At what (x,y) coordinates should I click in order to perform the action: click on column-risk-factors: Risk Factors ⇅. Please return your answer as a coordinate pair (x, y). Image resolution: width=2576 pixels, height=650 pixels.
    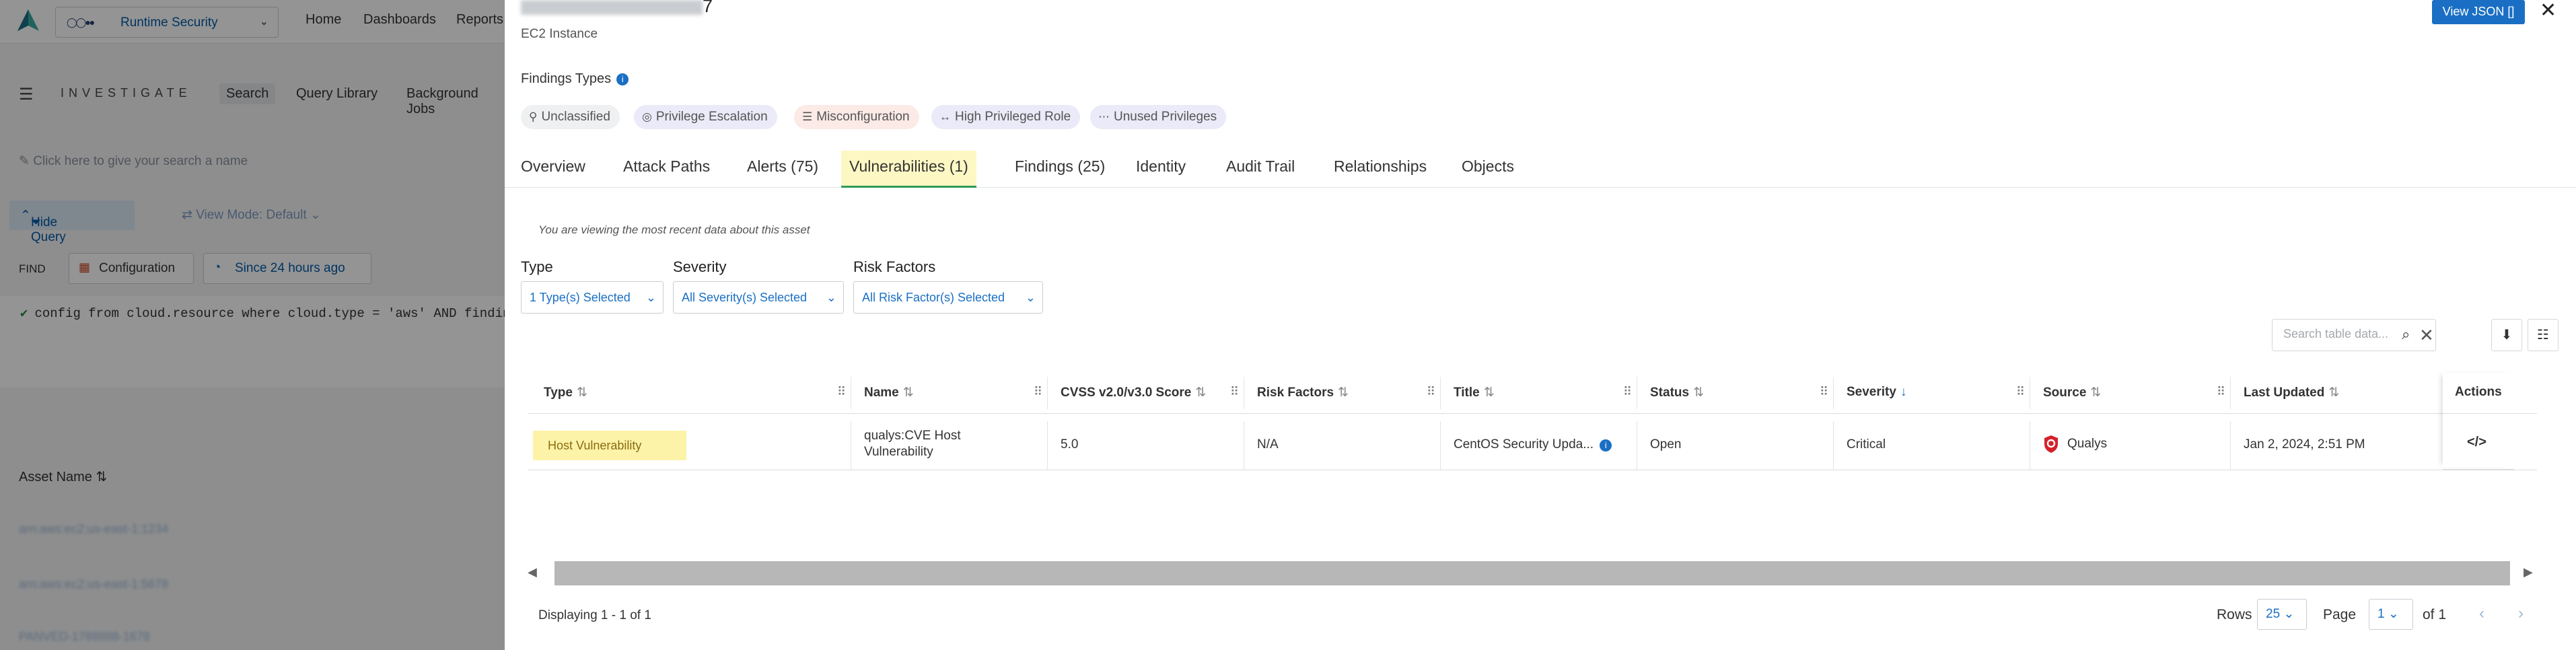
    Looking at the image, I should click on (1303, 392).